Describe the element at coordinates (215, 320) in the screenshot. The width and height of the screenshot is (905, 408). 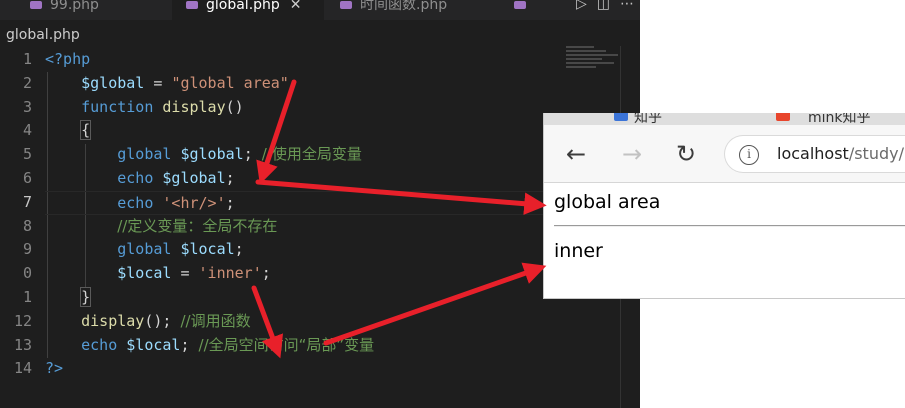
I see `token-comment: //调用函数` at that location.